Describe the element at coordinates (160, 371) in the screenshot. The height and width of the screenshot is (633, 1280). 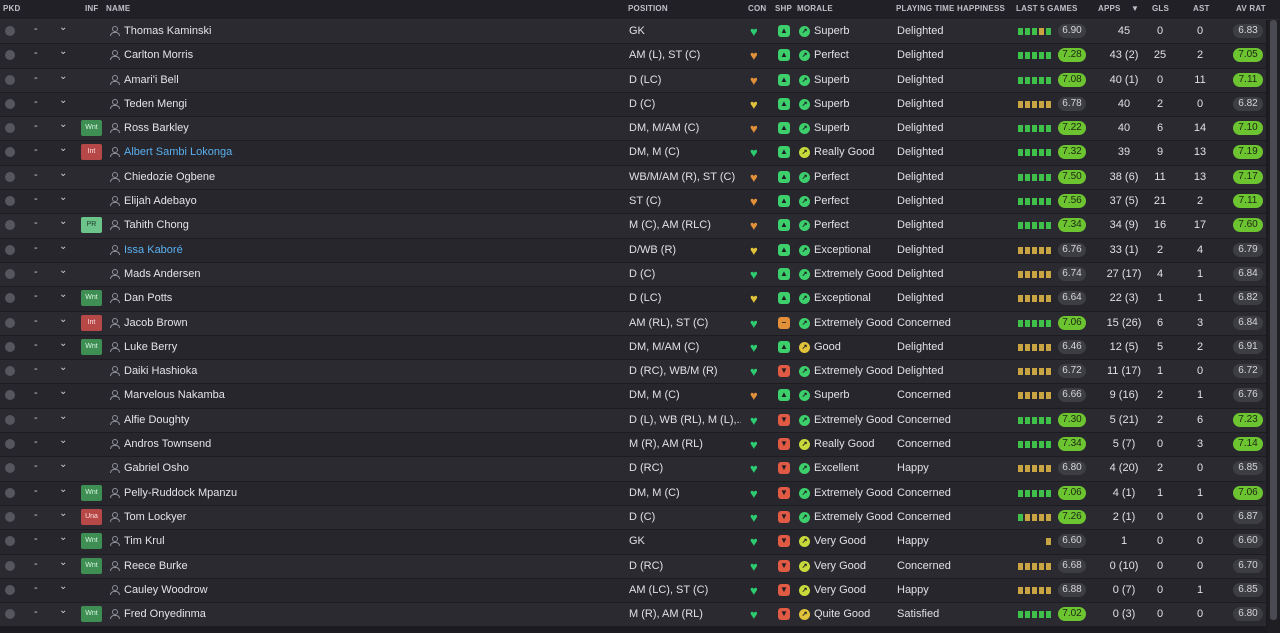
I see `player-name: Daiki Hashioka` at that location.